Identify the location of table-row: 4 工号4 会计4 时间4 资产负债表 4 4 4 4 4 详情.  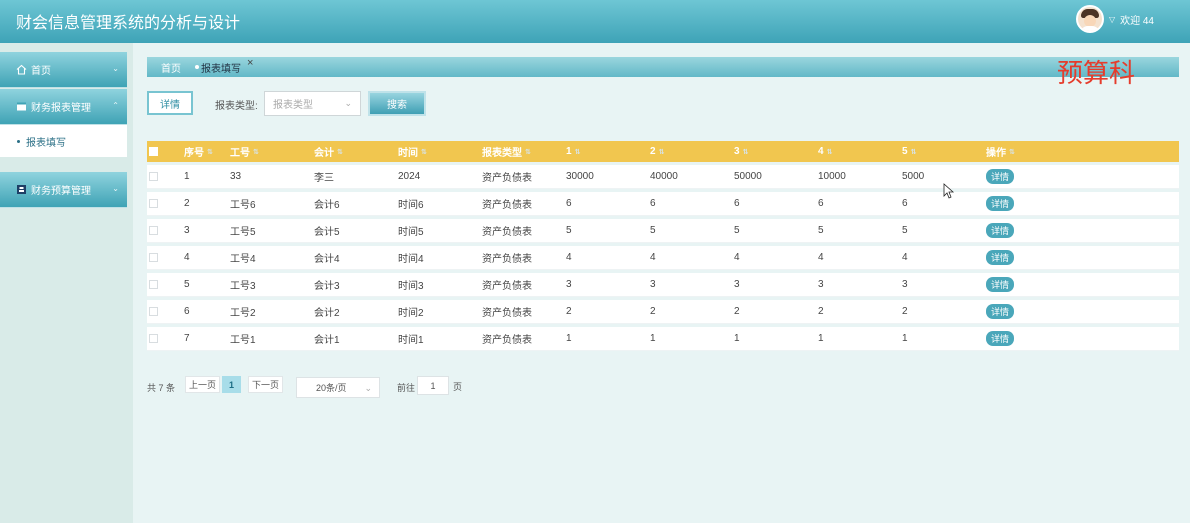
(663, 258).